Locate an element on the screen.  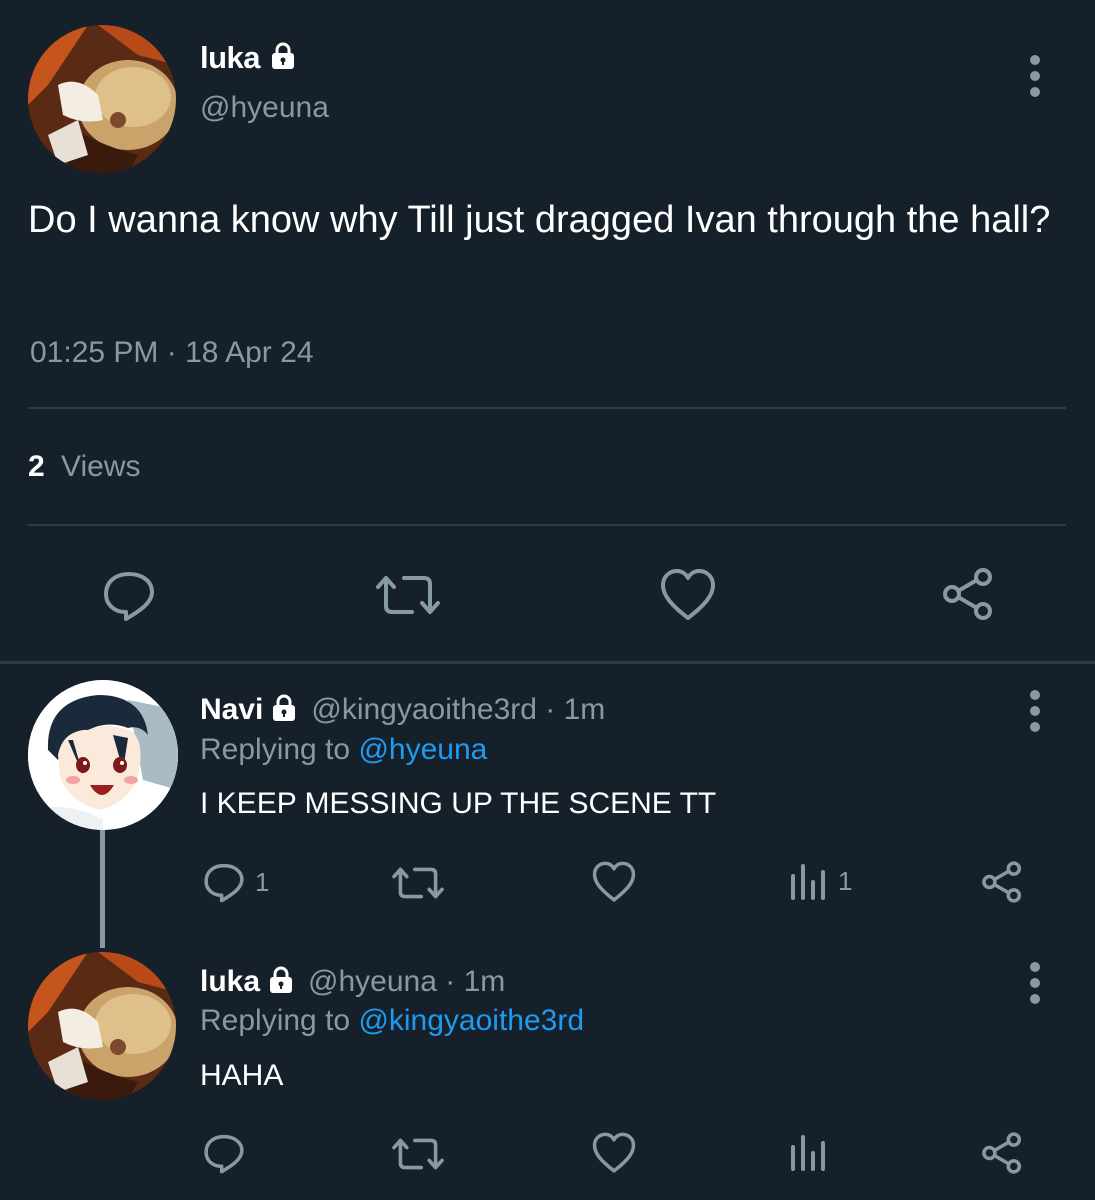
views-count: 2 is located at coordinates (36, 466).